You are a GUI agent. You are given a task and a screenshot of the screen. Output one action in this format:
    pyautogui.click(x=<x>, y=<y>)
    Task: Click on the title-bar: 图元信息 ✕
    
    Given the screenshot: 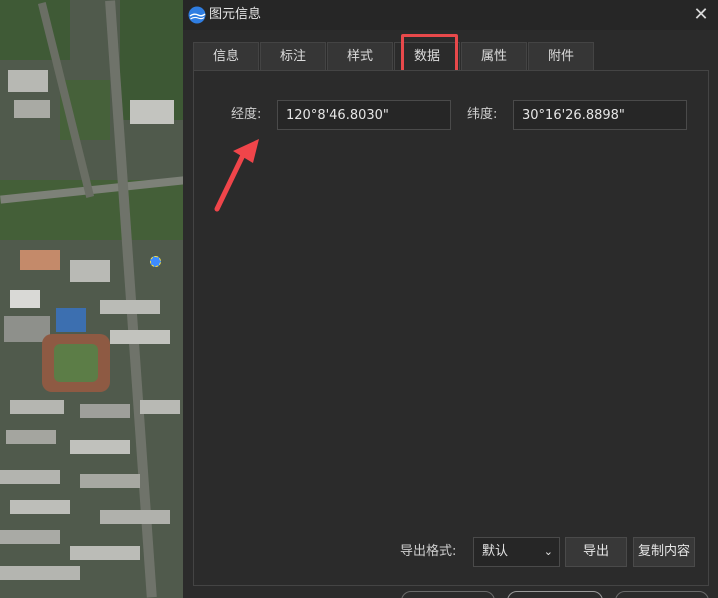 What is the action you would take?
    pyautogui.click(x=450, y=15)
    